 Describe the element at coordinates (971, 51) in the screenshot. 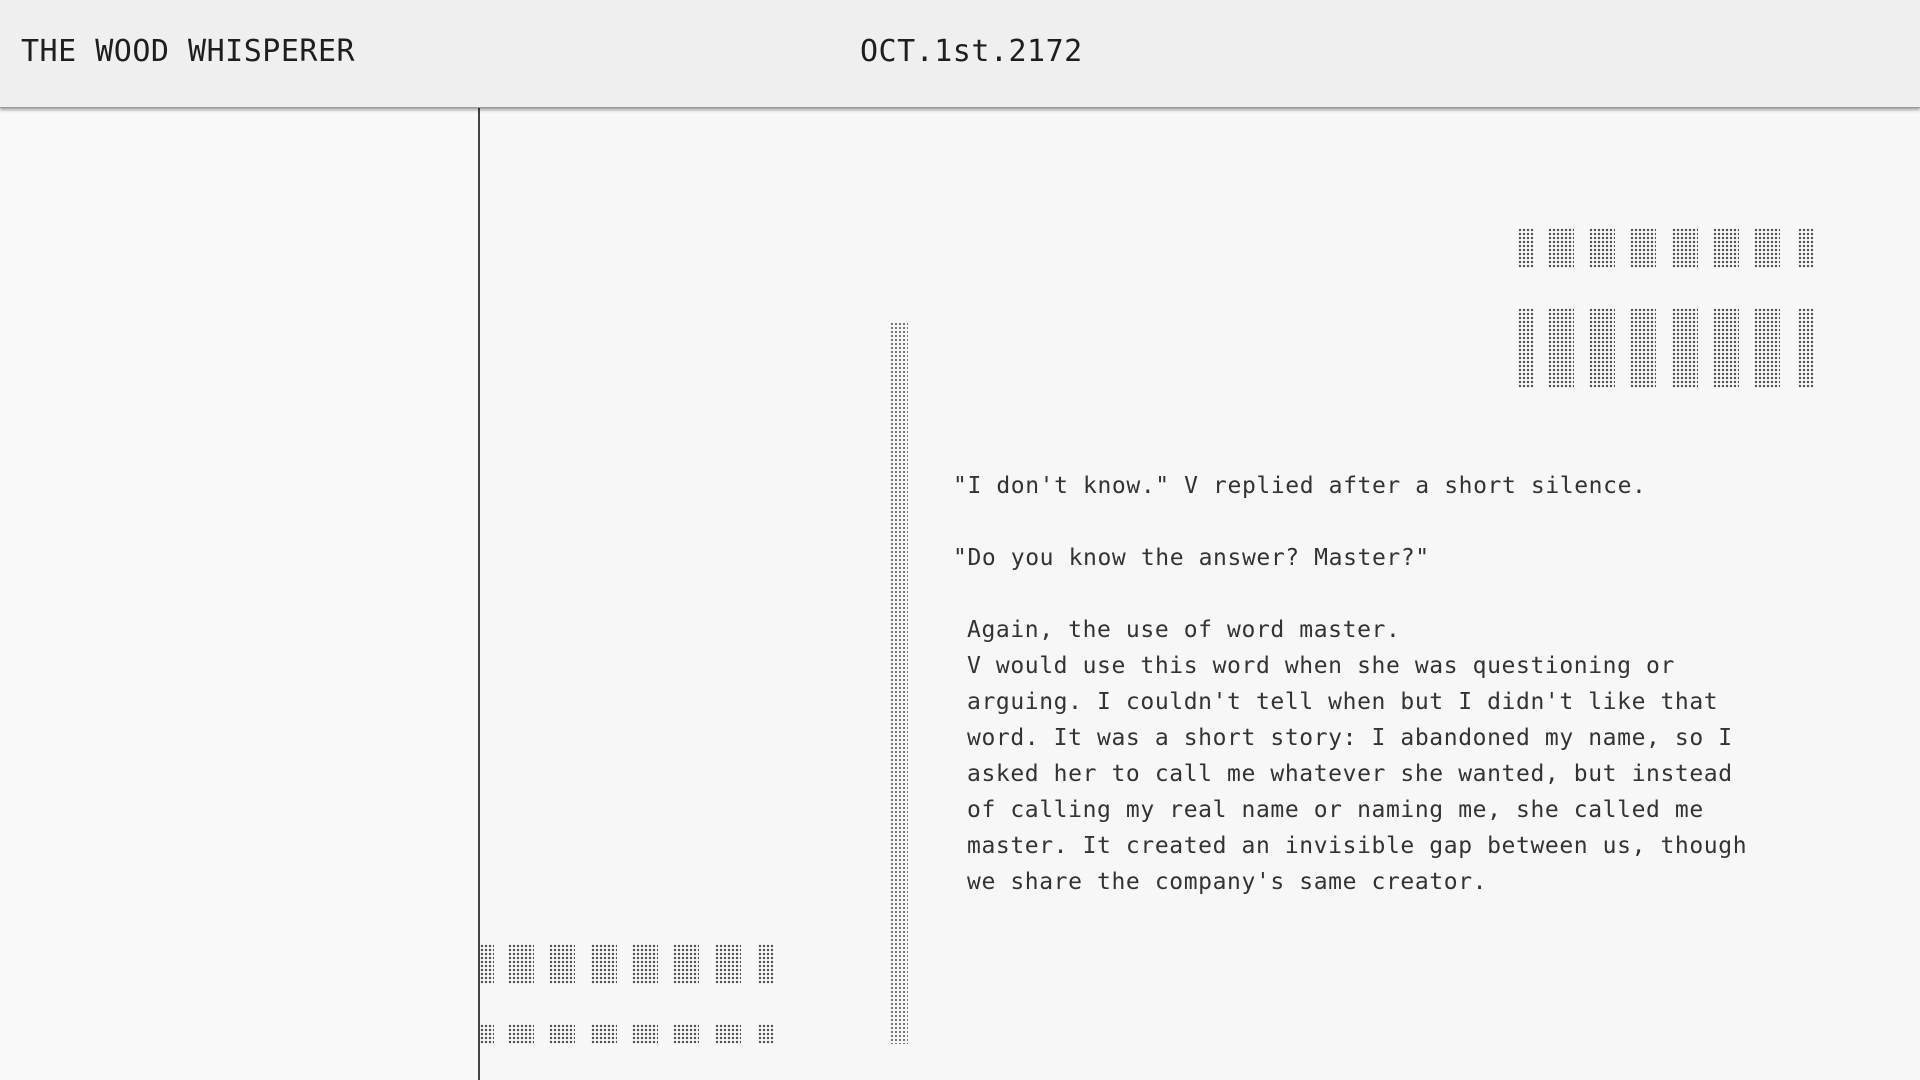

I see `date-label: OCT.1st.2172` at that location.